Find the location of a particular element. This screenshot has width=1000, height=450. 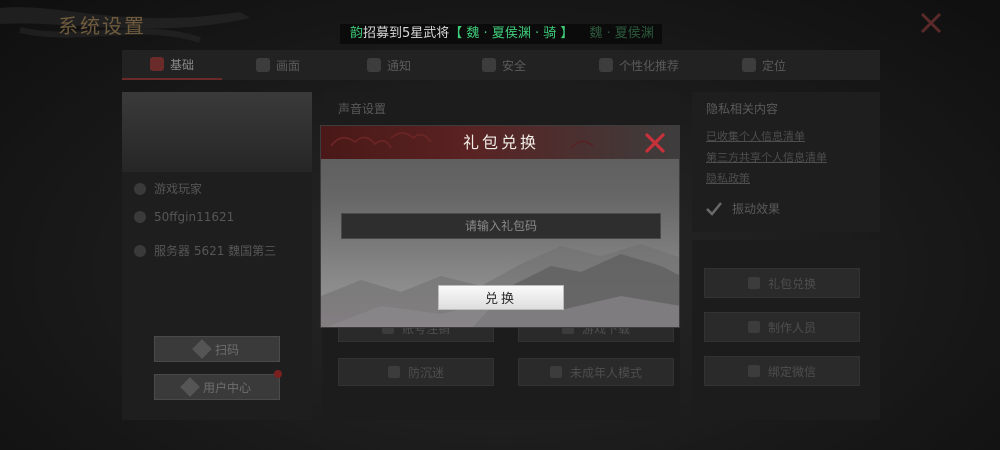

extra-actions-panel: 礼包兑换 制作人员 绑定微信 is located at coordinates (786, 330).